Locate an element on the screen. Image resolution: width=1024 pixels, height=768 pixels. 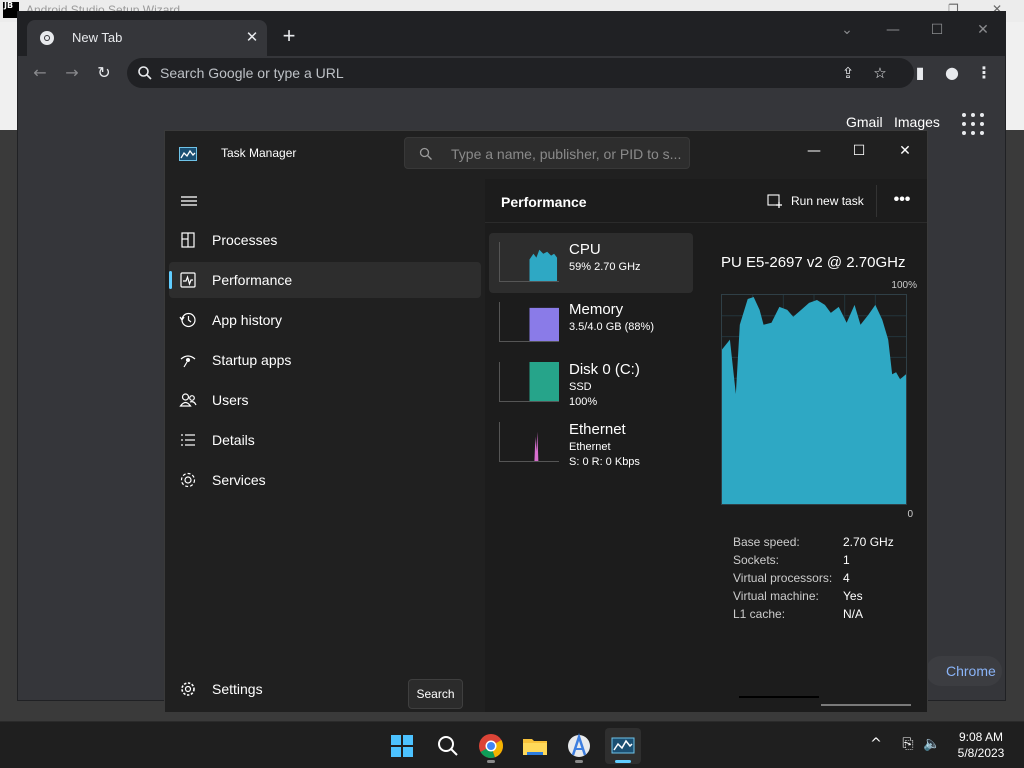
file-explorer-taskbar-button is located at coordinates (535, 746).